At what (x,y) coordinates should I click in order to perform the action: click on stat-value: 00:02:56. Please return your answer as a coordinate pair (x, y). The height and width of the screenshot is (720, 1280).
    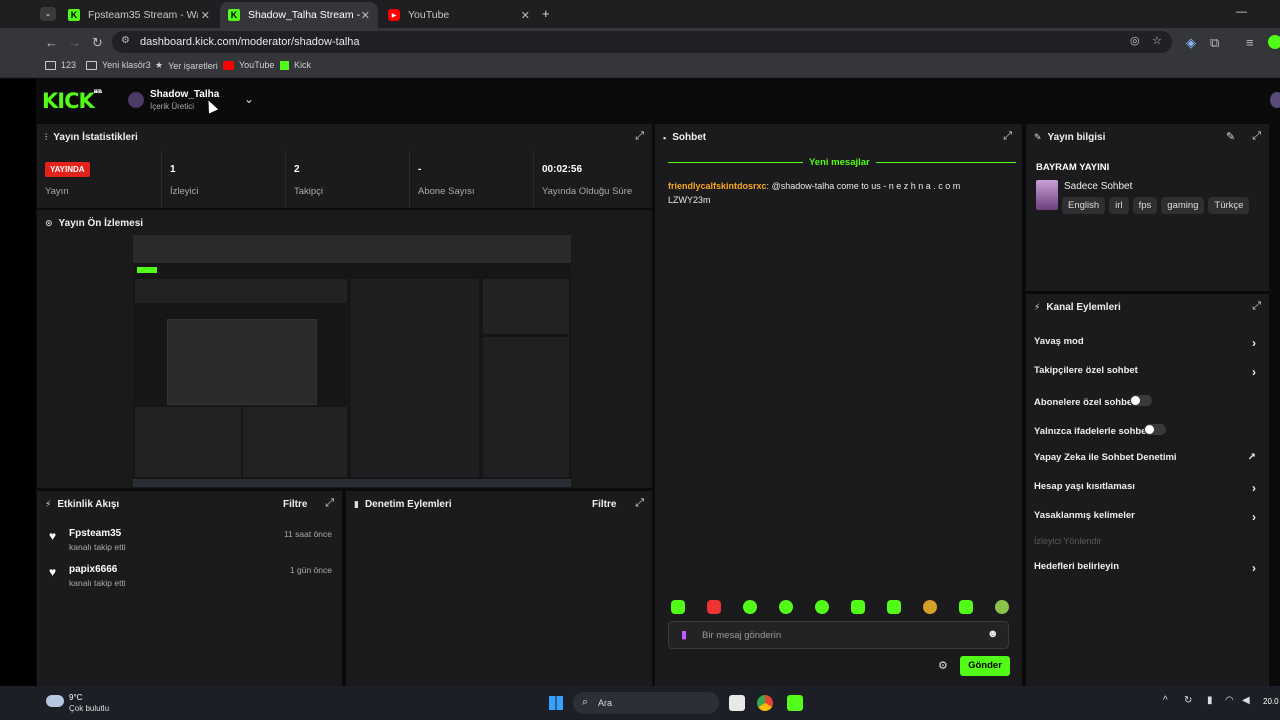
    Looking at the image, I should click on (562, 169).